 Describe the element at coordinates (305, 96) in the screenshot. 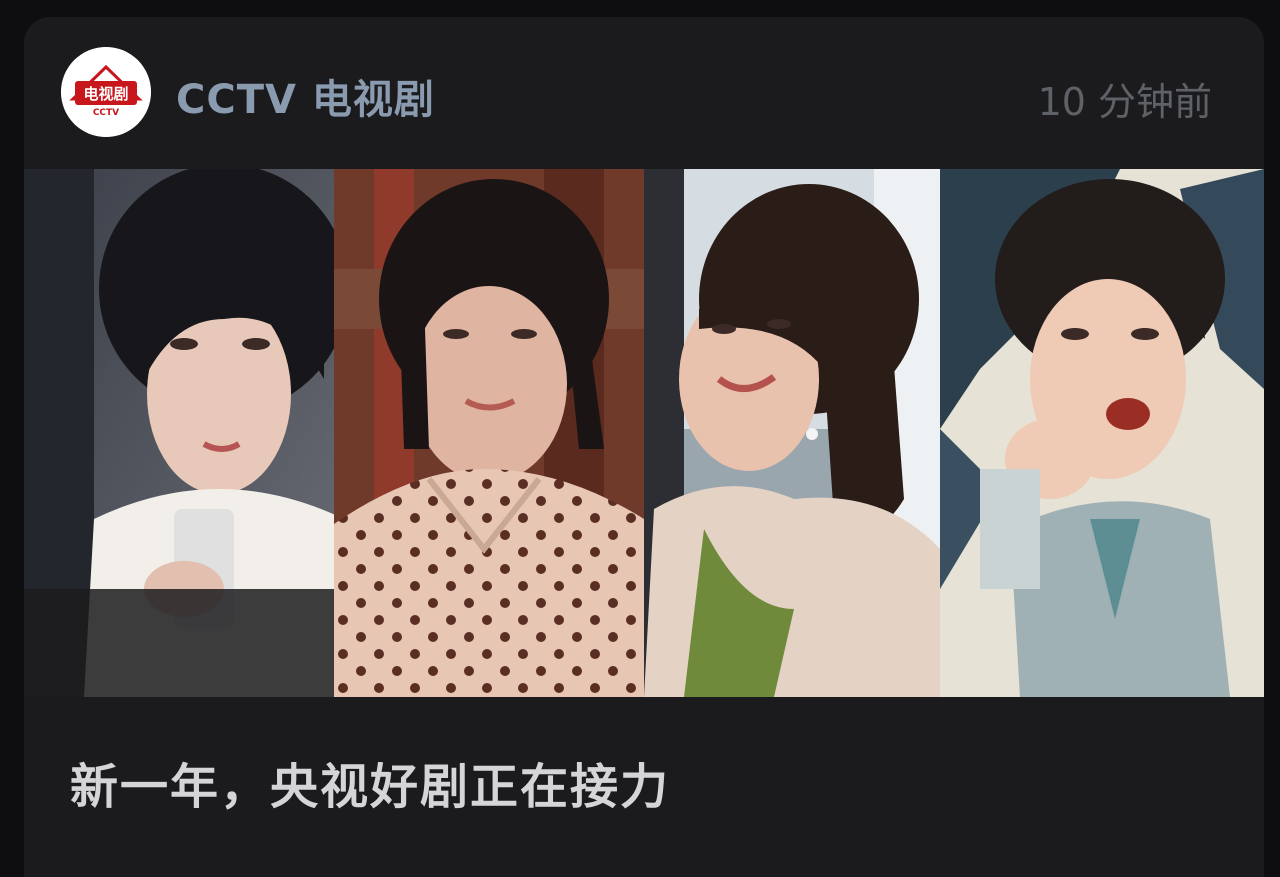

I see `account-name: CCTV 电视剧` at that location.